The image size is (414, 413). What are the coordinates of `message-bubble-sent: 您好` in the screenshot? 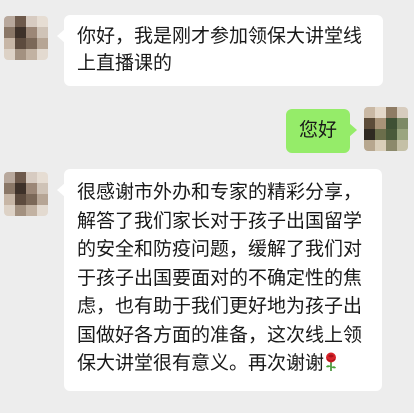 It's located at (321, 131).